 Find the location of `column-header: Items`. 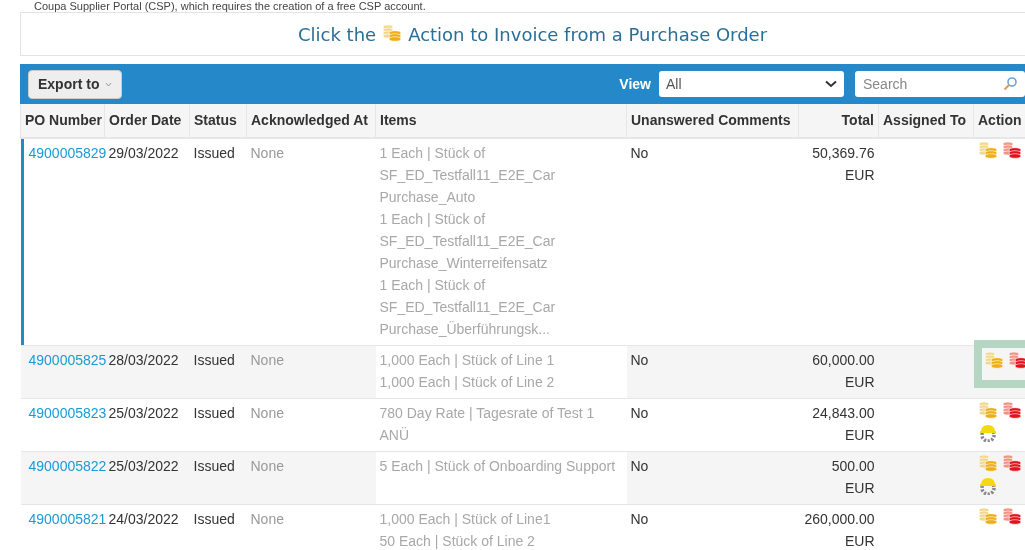

column-header: Items is located at coordinates (501, 121).